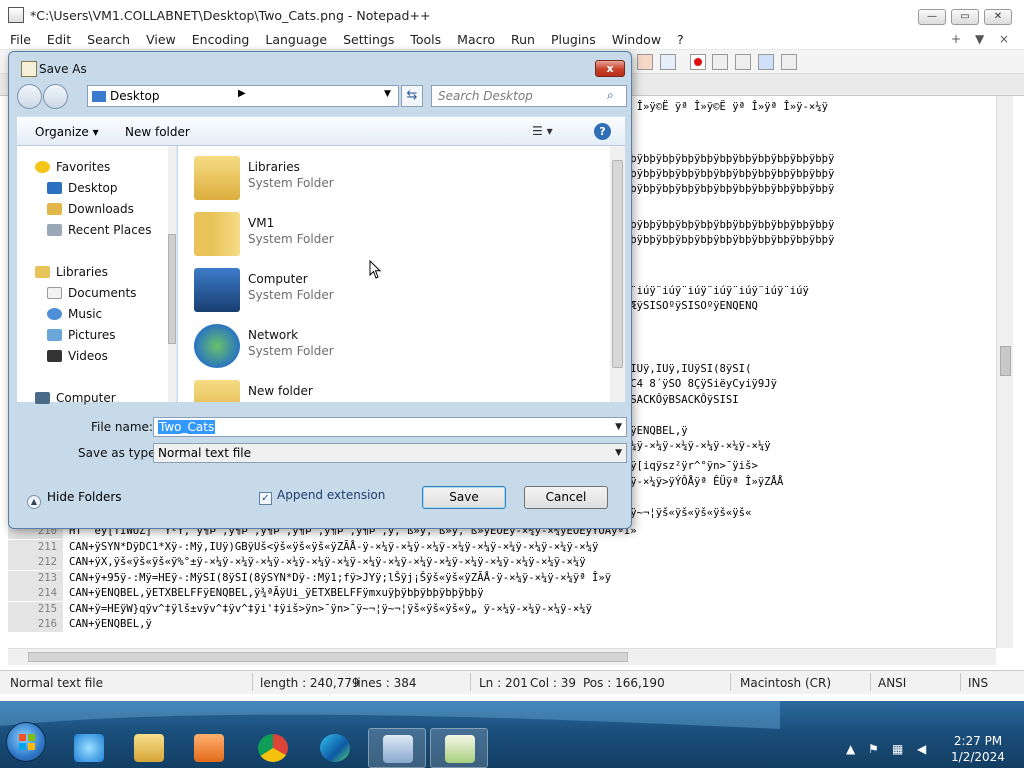  I want to click on taskbar-file-explorer, so click(149, 748).